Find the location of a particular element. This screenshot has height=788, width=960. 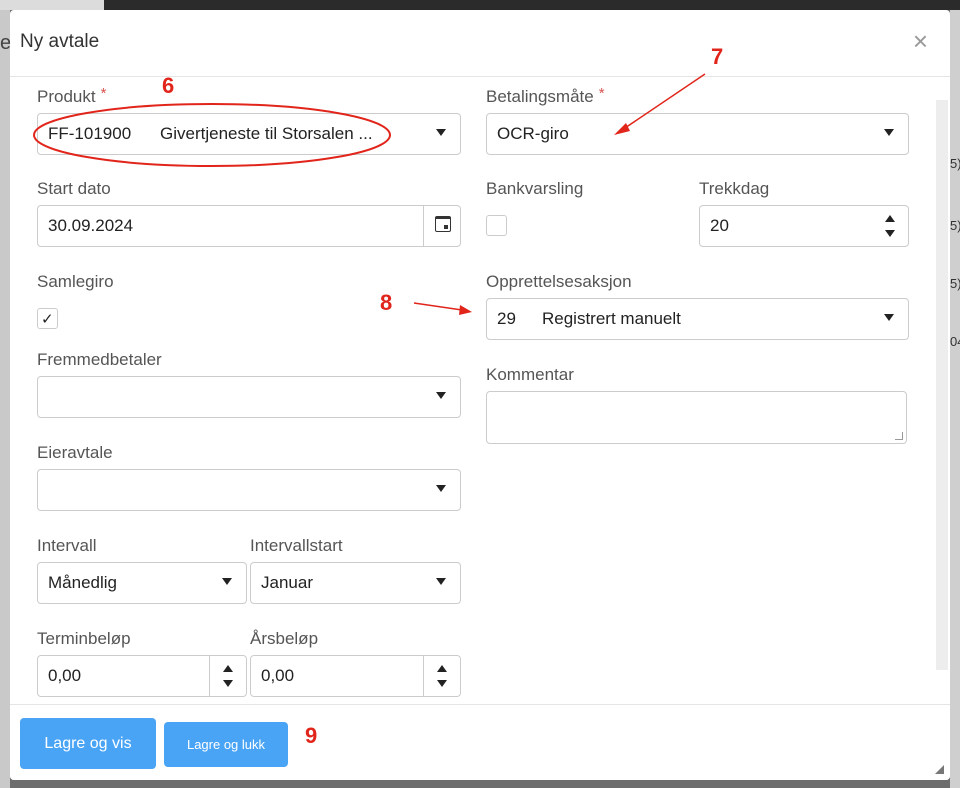

fremmedbetaler-label: Fremmedbetaler is located at coordinates (99, 359).